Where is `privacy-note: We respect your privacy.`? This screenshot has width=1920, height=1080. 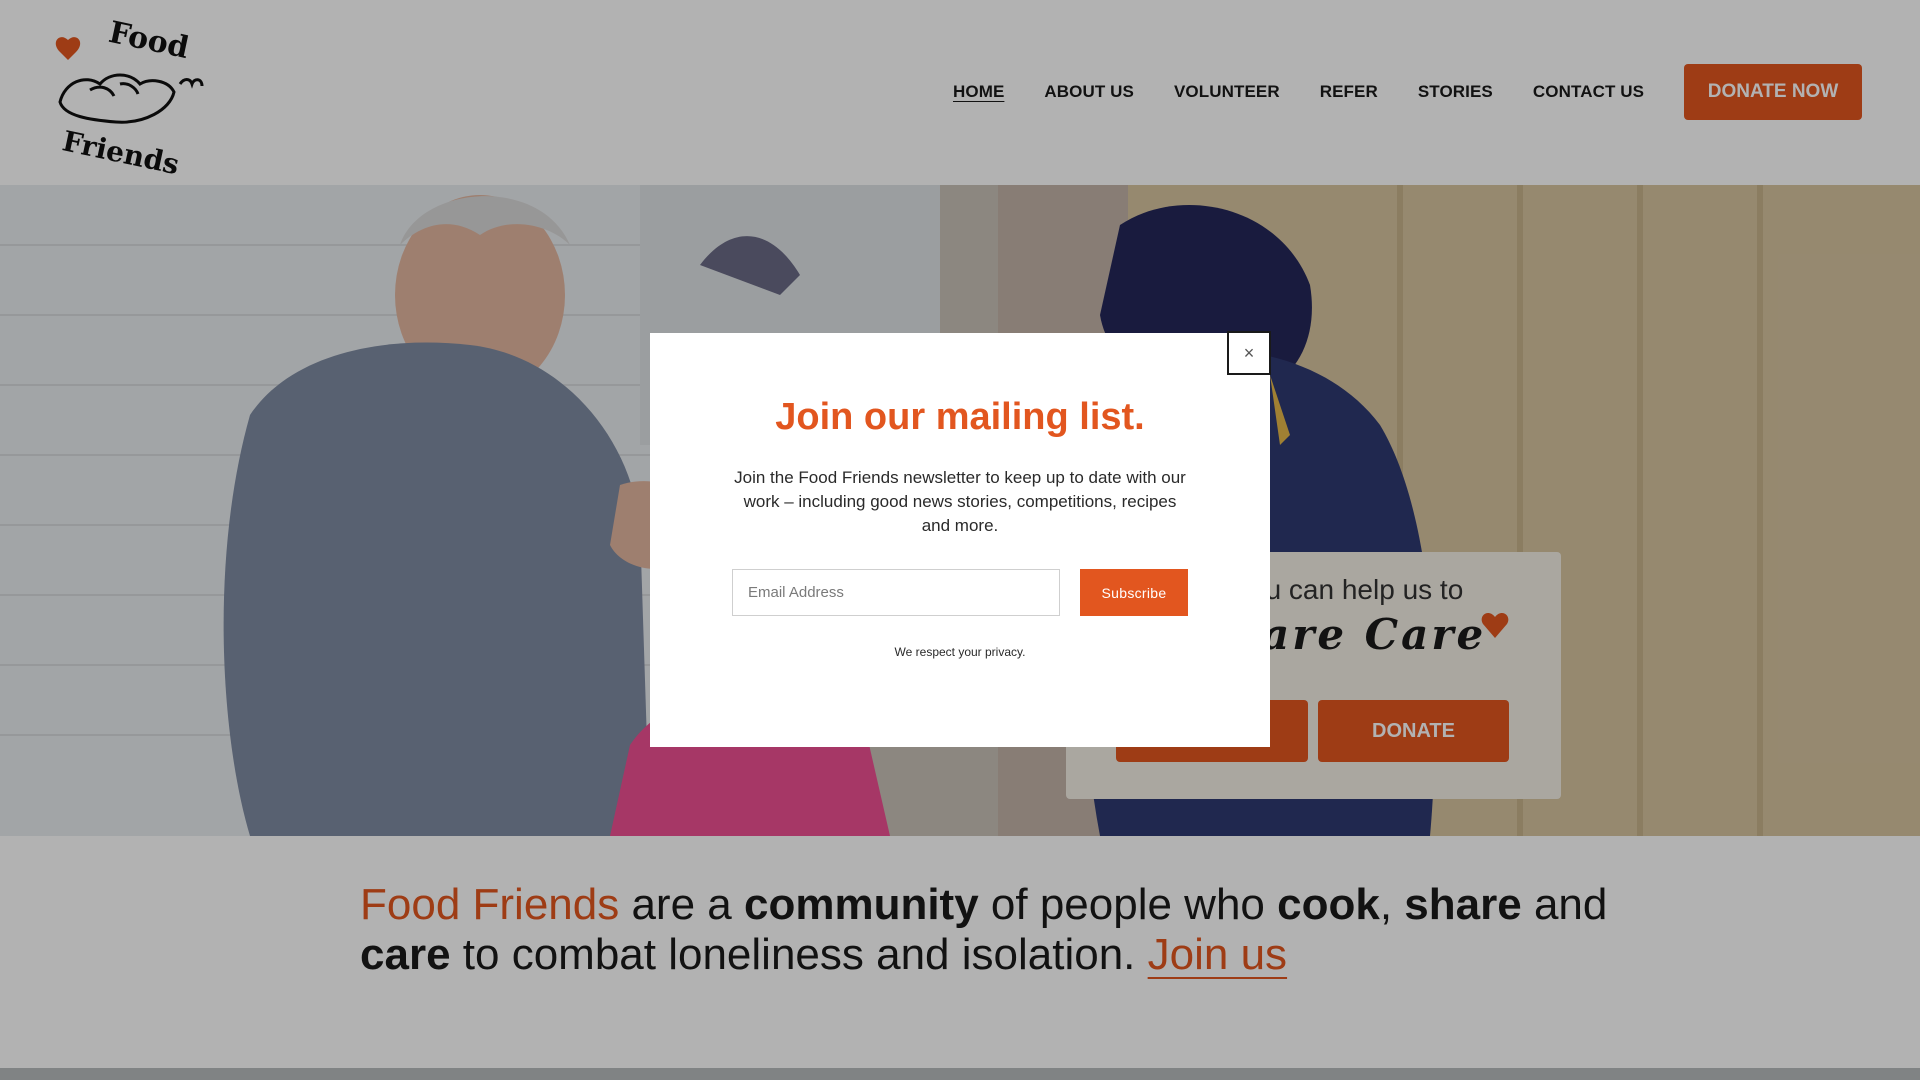
privacy-note: We respect your privacy. is located at coordinates (960, 652).